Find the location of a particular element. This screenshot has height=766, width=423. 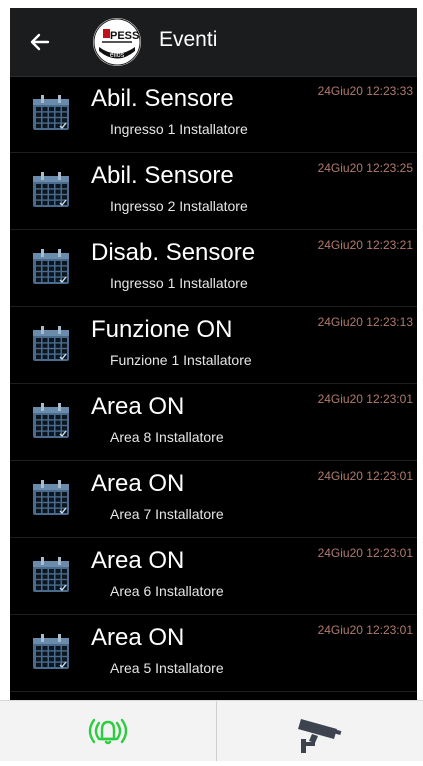

arrow-left-icon is located at coordinates (40, 42).